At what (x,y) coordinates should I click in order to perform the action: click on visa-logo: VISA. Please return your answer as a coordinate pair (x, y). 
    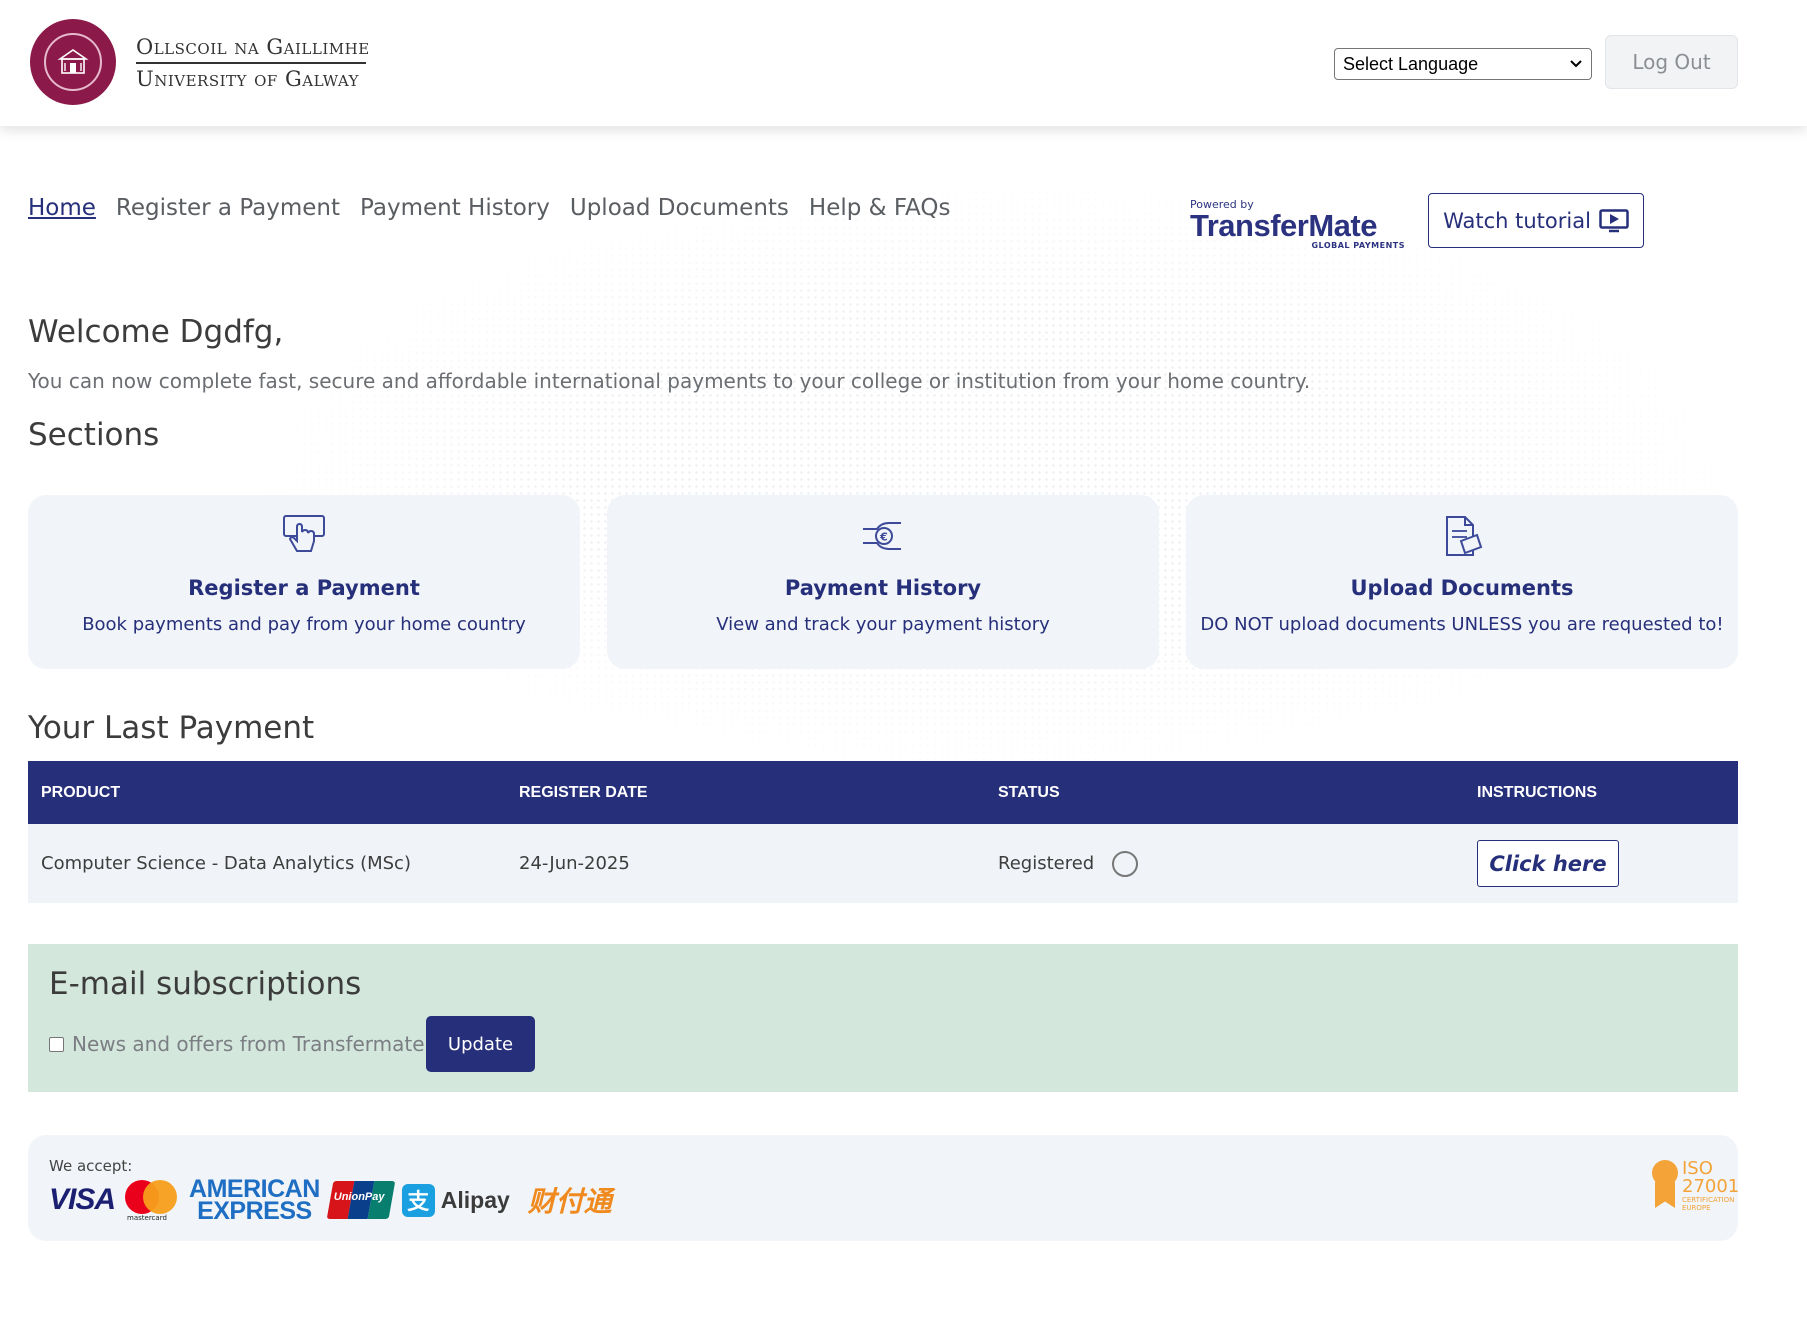
    Looking at the image, I should click on (82, 1199).